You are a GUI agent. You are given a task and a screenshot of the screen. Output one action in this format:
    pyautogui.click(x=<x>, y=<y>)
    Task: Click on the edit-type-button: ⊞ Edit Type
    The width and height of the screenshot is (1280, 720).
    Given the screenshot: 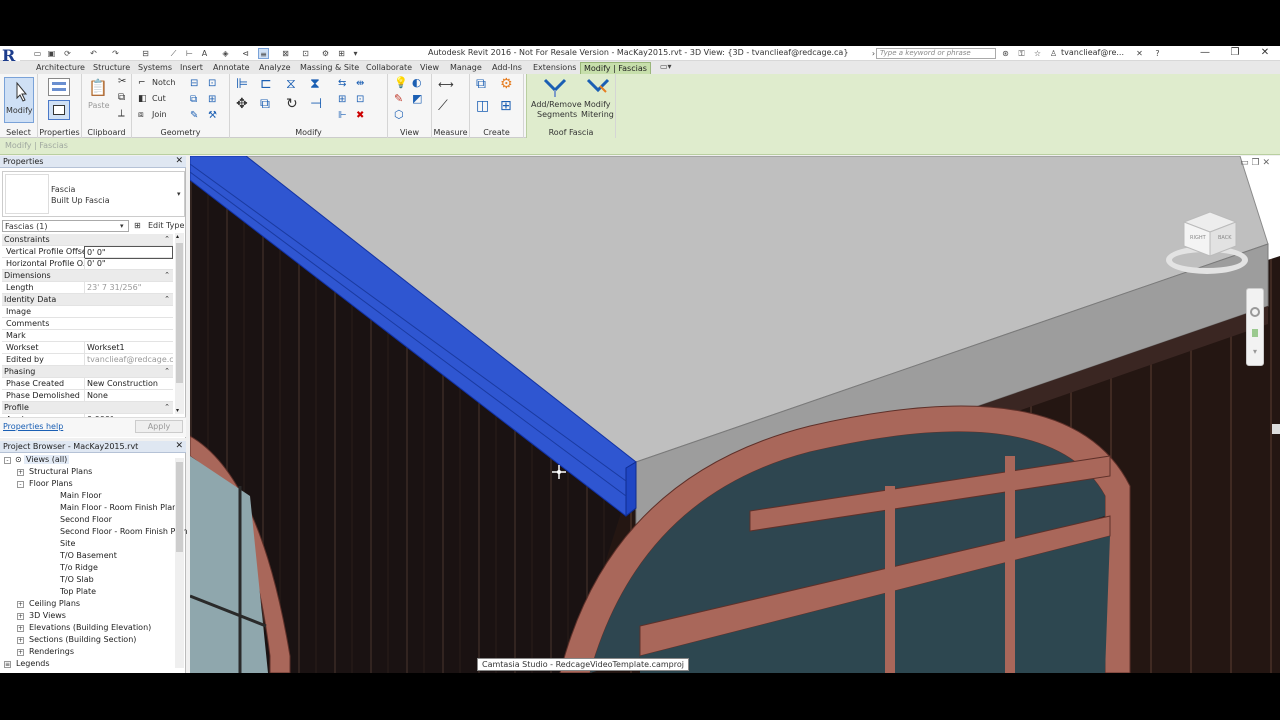 What is the action you would take?
    pyautogui.click(x=158, y=226)
    